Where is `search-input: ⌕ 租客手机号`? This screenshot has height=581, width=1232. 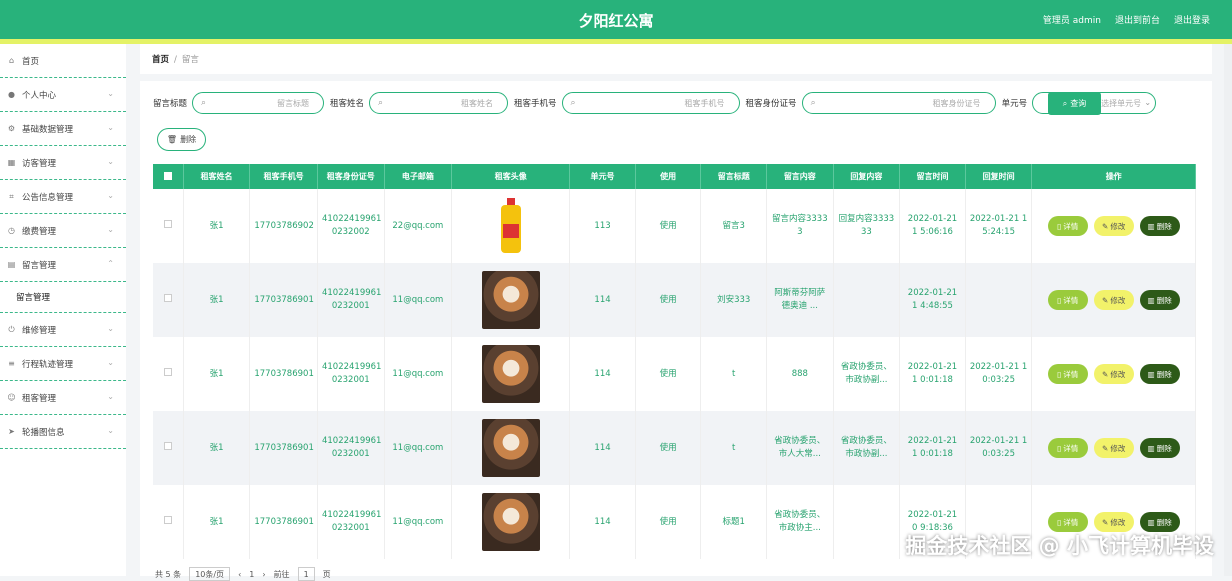 search-input: ⌕ 租客手机号 is located at coordinates (650, 103).